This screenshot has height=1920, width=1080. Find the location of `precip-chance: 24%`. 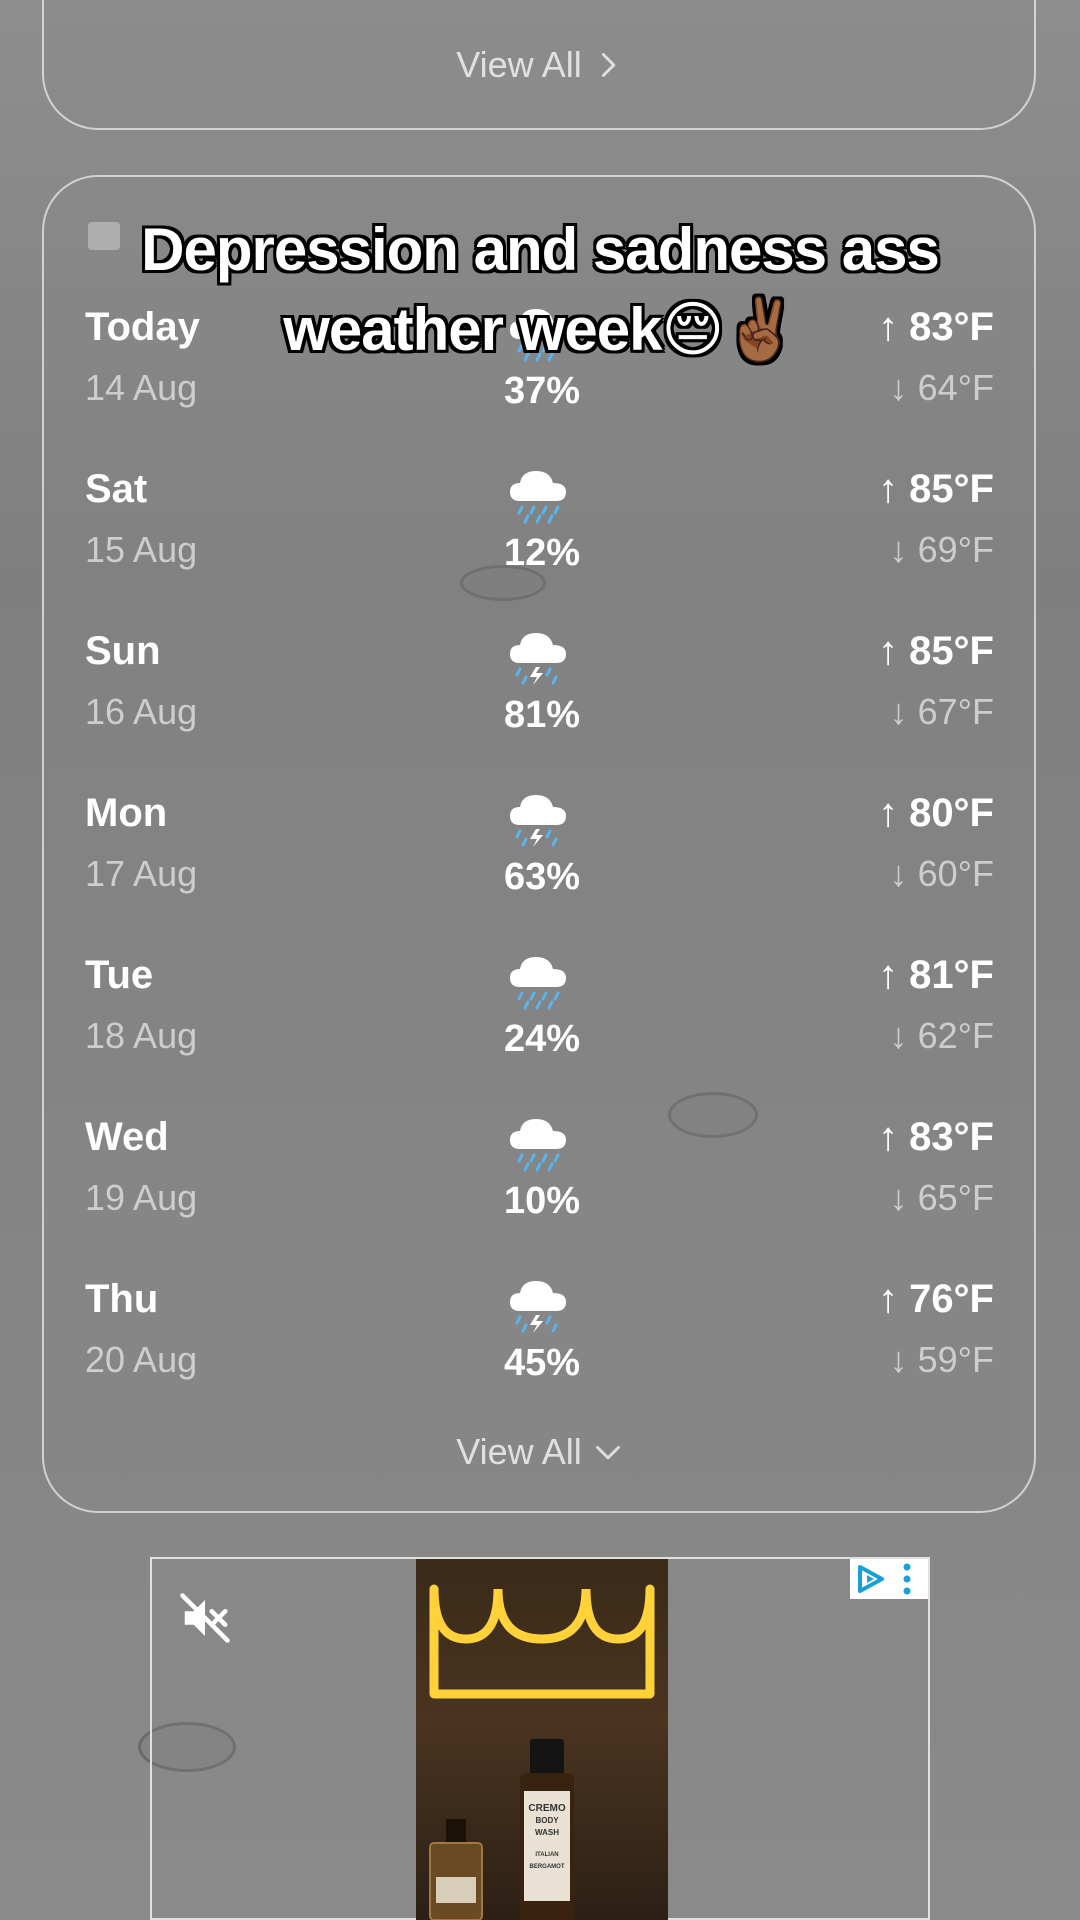

precip-chance: 24% is located at coordinates (542, 1039).